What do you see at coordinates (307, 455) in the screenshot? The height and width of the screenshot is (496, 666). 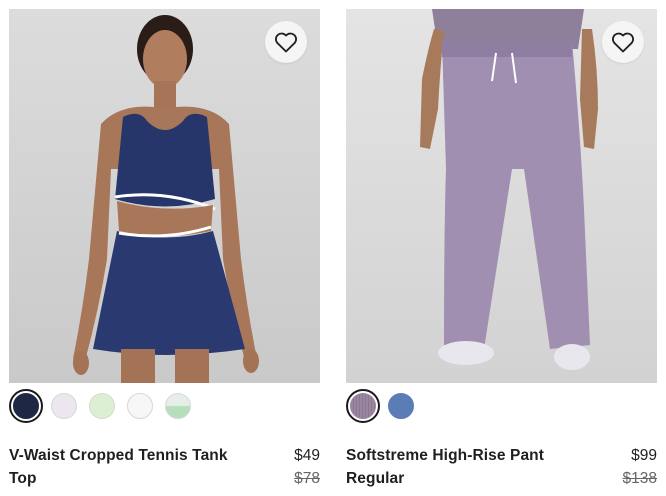 I see `sale-price: $49` at bounding box center [307, 455].